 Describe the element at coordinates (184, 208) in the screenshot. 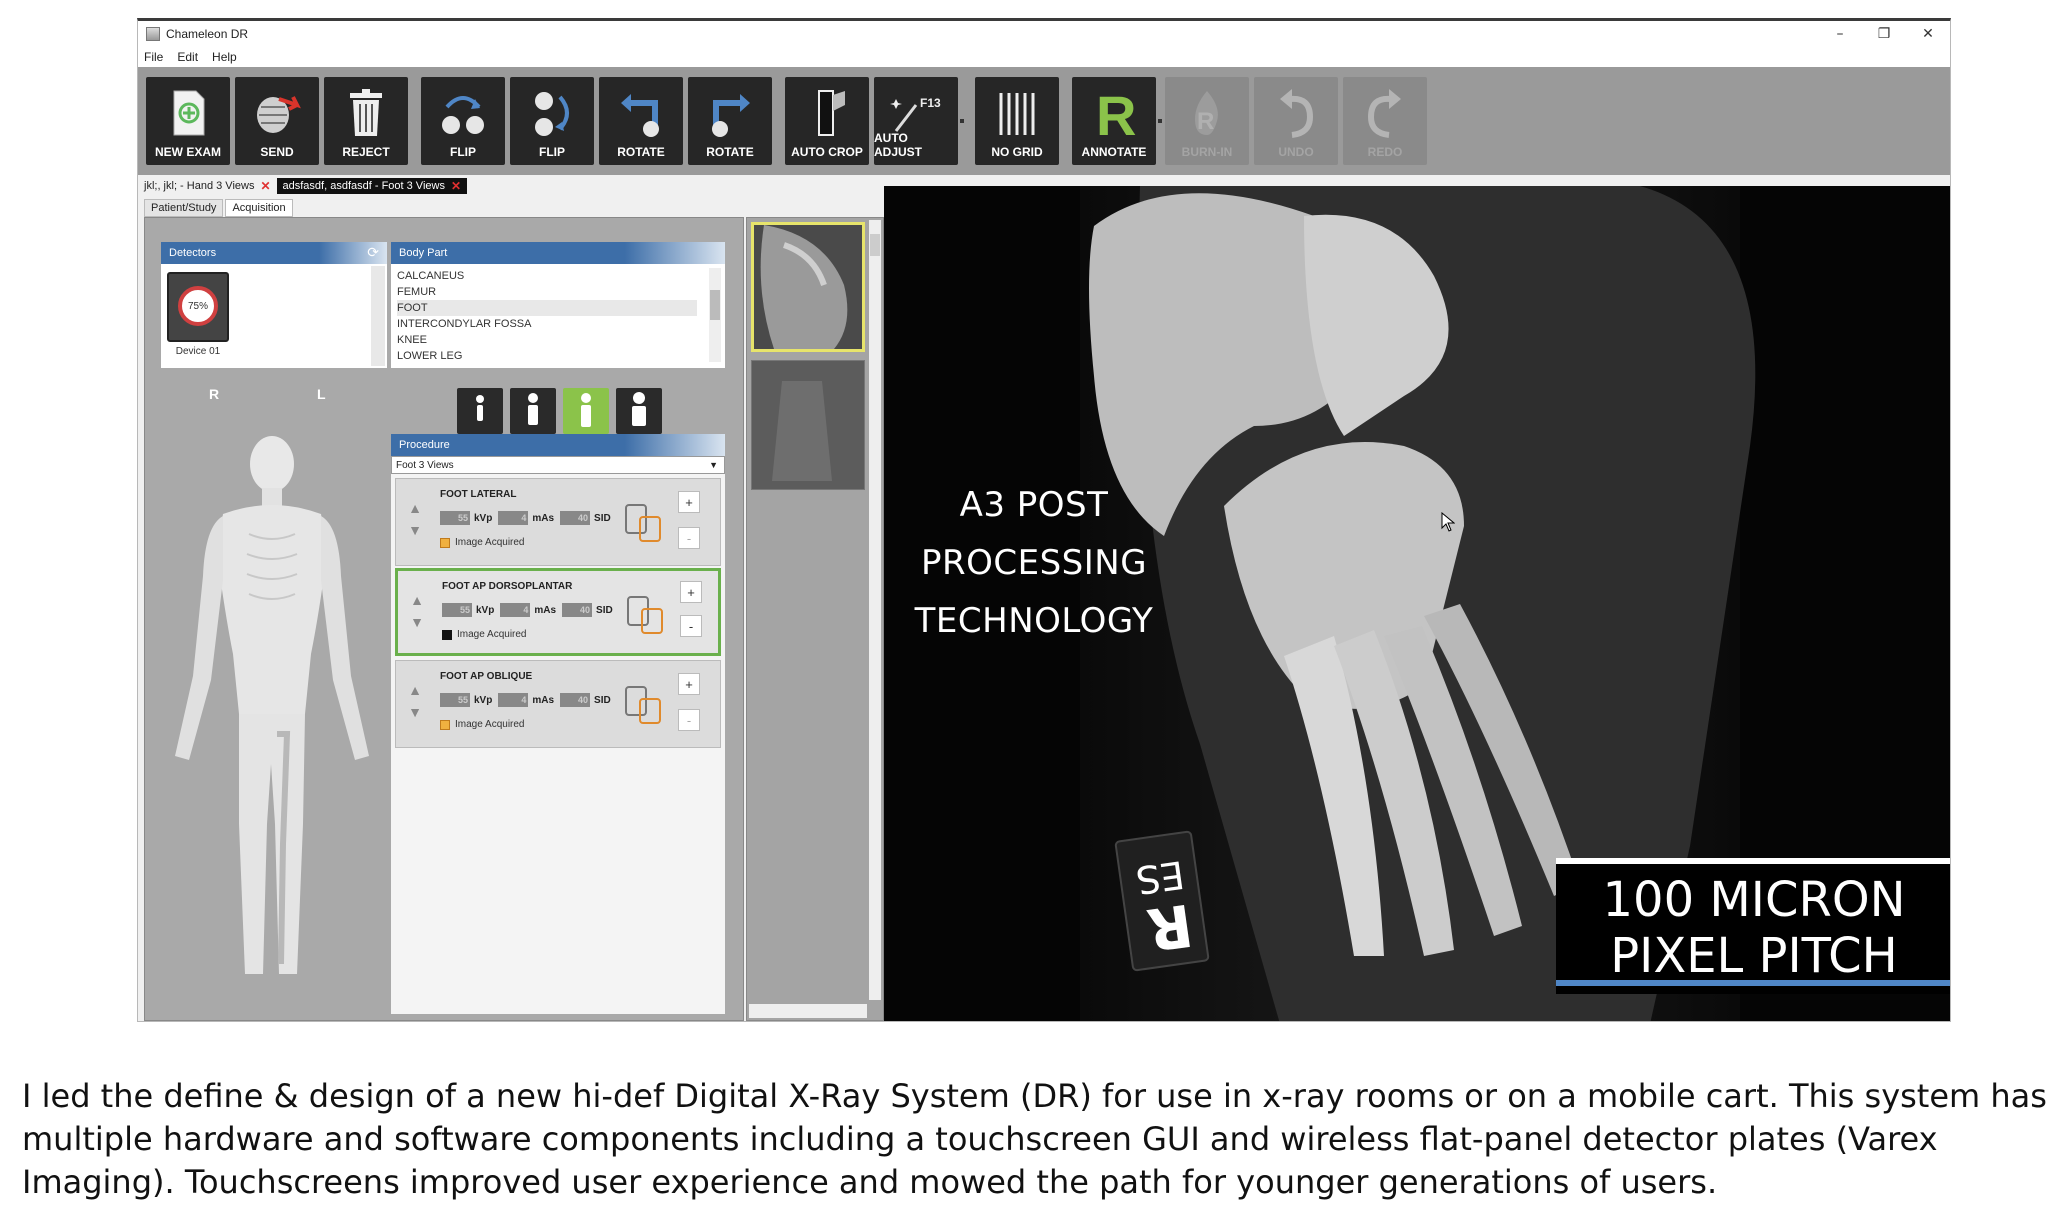

I see `tab-patient-study: Patient/Study` at that location.